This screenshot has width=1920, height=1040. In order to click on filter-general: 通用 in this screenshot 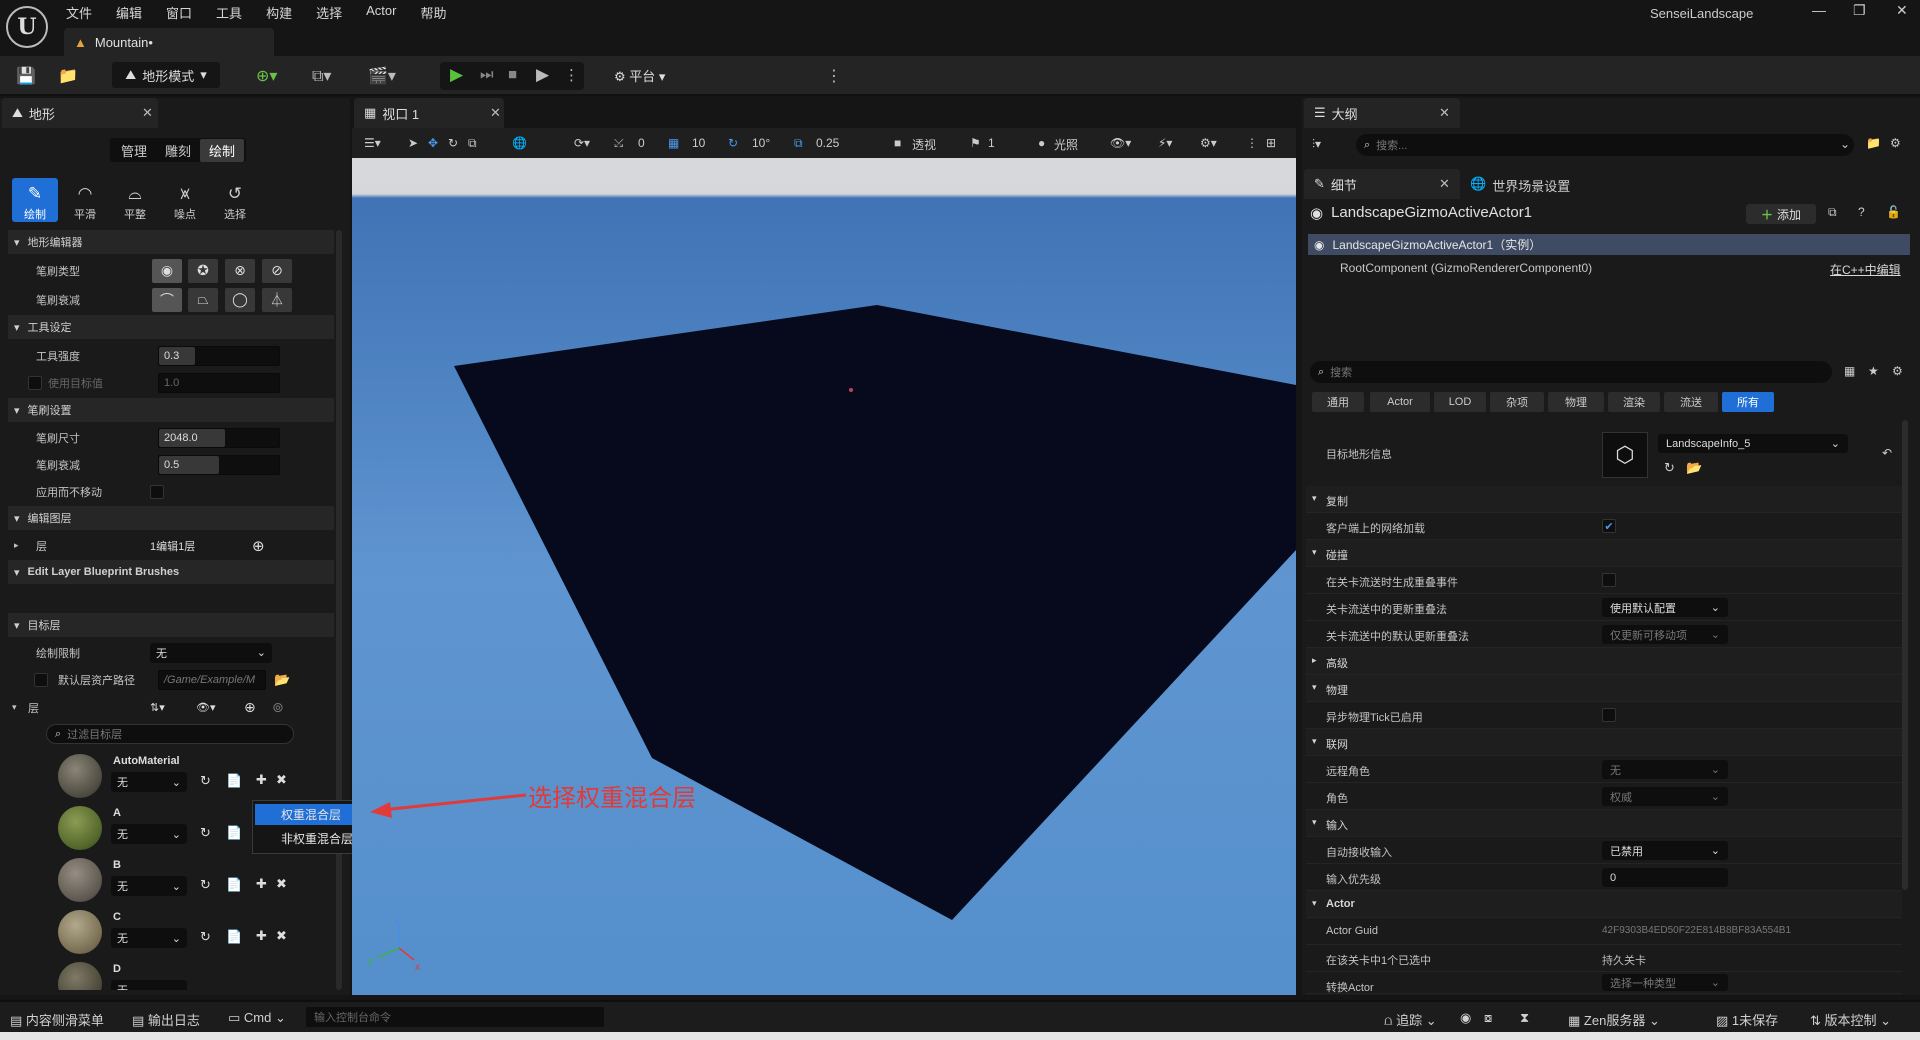, I will do `click(1338, 402)`.